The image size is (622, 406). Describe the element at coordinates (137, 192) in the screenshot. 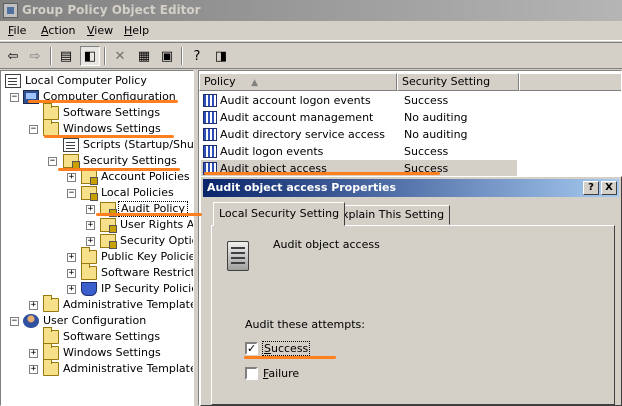

I see `tree-item-label: Local Policies` at that location.